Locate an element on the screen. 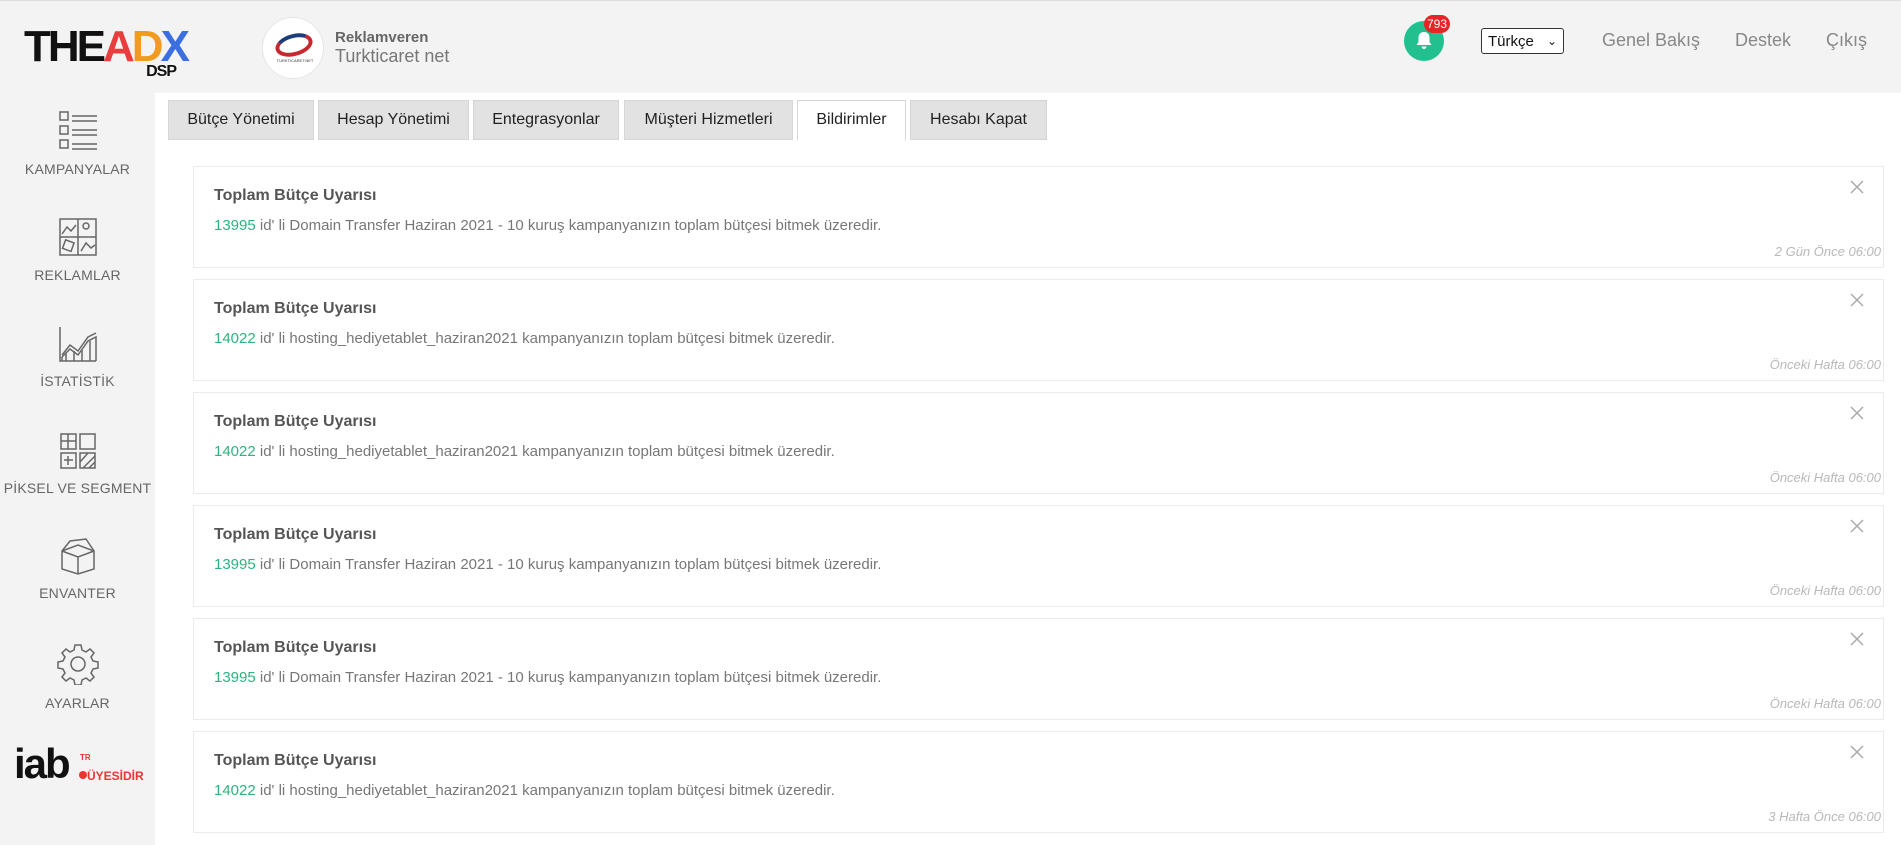  advertiser-logo-caption: TURKTICARET.NET is located at coordinates (295, 60).